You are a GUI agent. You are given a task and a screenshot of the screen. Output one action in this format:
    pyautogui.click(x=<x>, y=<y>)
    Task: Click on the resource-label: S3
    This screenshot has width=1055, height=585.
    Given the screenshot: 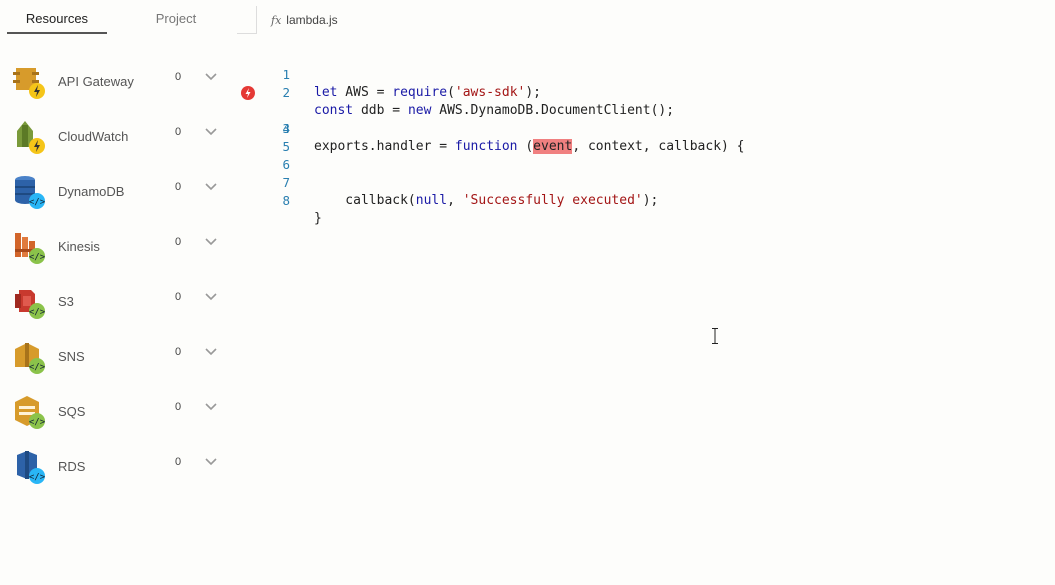 What is the action you would take?
    pyautogui.click(x=66, y=301)
    